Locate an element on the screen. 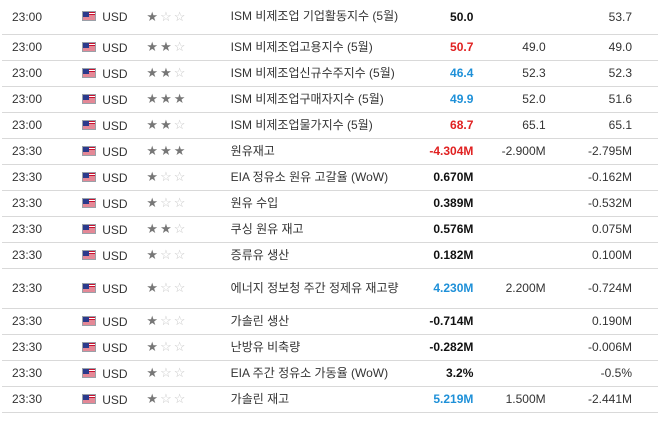  table-row: 23:30 USD ★ ☆ ☆ EIA 주간 정유소 가동율 (WoW) 3.2% -0.5% is located at coordinates (330, 373).